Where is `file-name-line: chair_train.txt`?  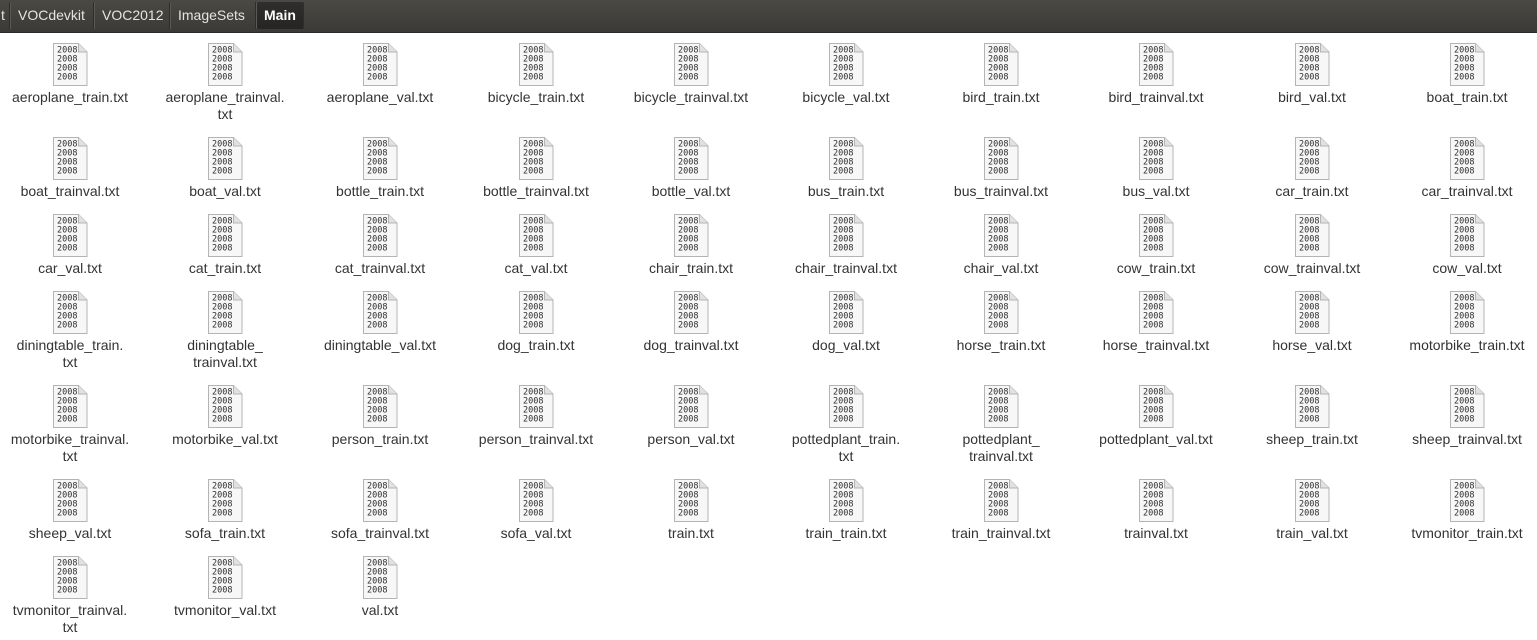 file-name-line: chair_train.txt is located at coordinates (691, 268).